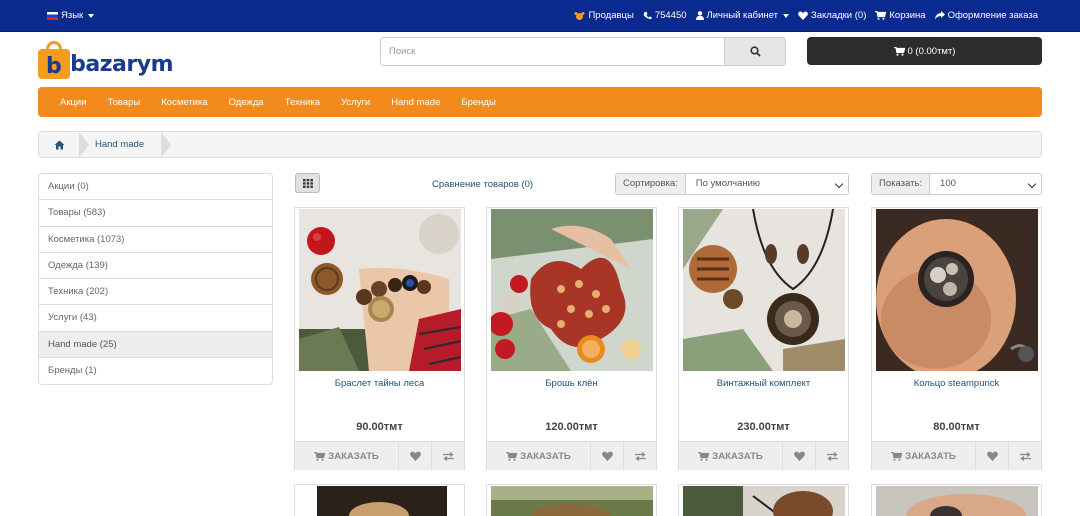  Describe the element at coordinates (246, 102) in the screenshot. I see `nav-item-clothes: Одежда` at that location.